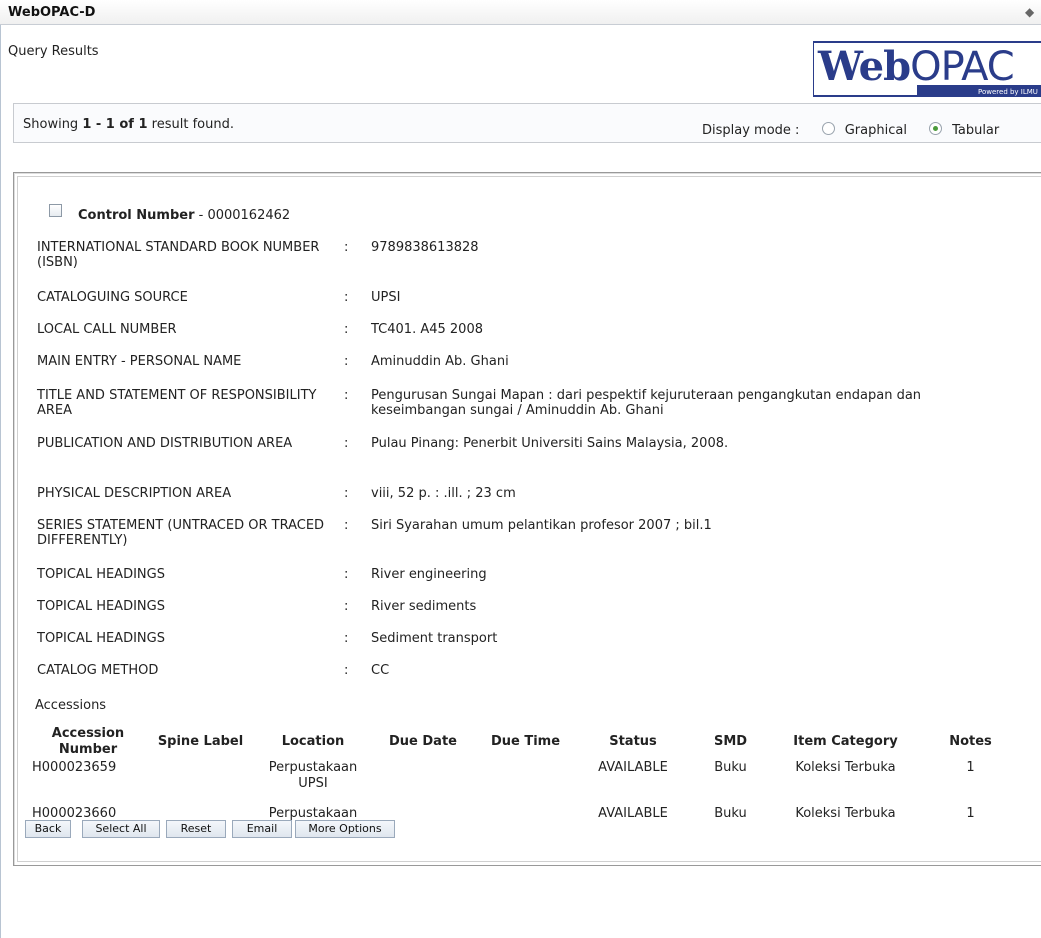 Image resolution: width=1041 pixels, height=938 pixels. What do you see at coordinates (429, 574) in the screenshot?
I see `field-value: River engineering` at bounding box center [429, 574].